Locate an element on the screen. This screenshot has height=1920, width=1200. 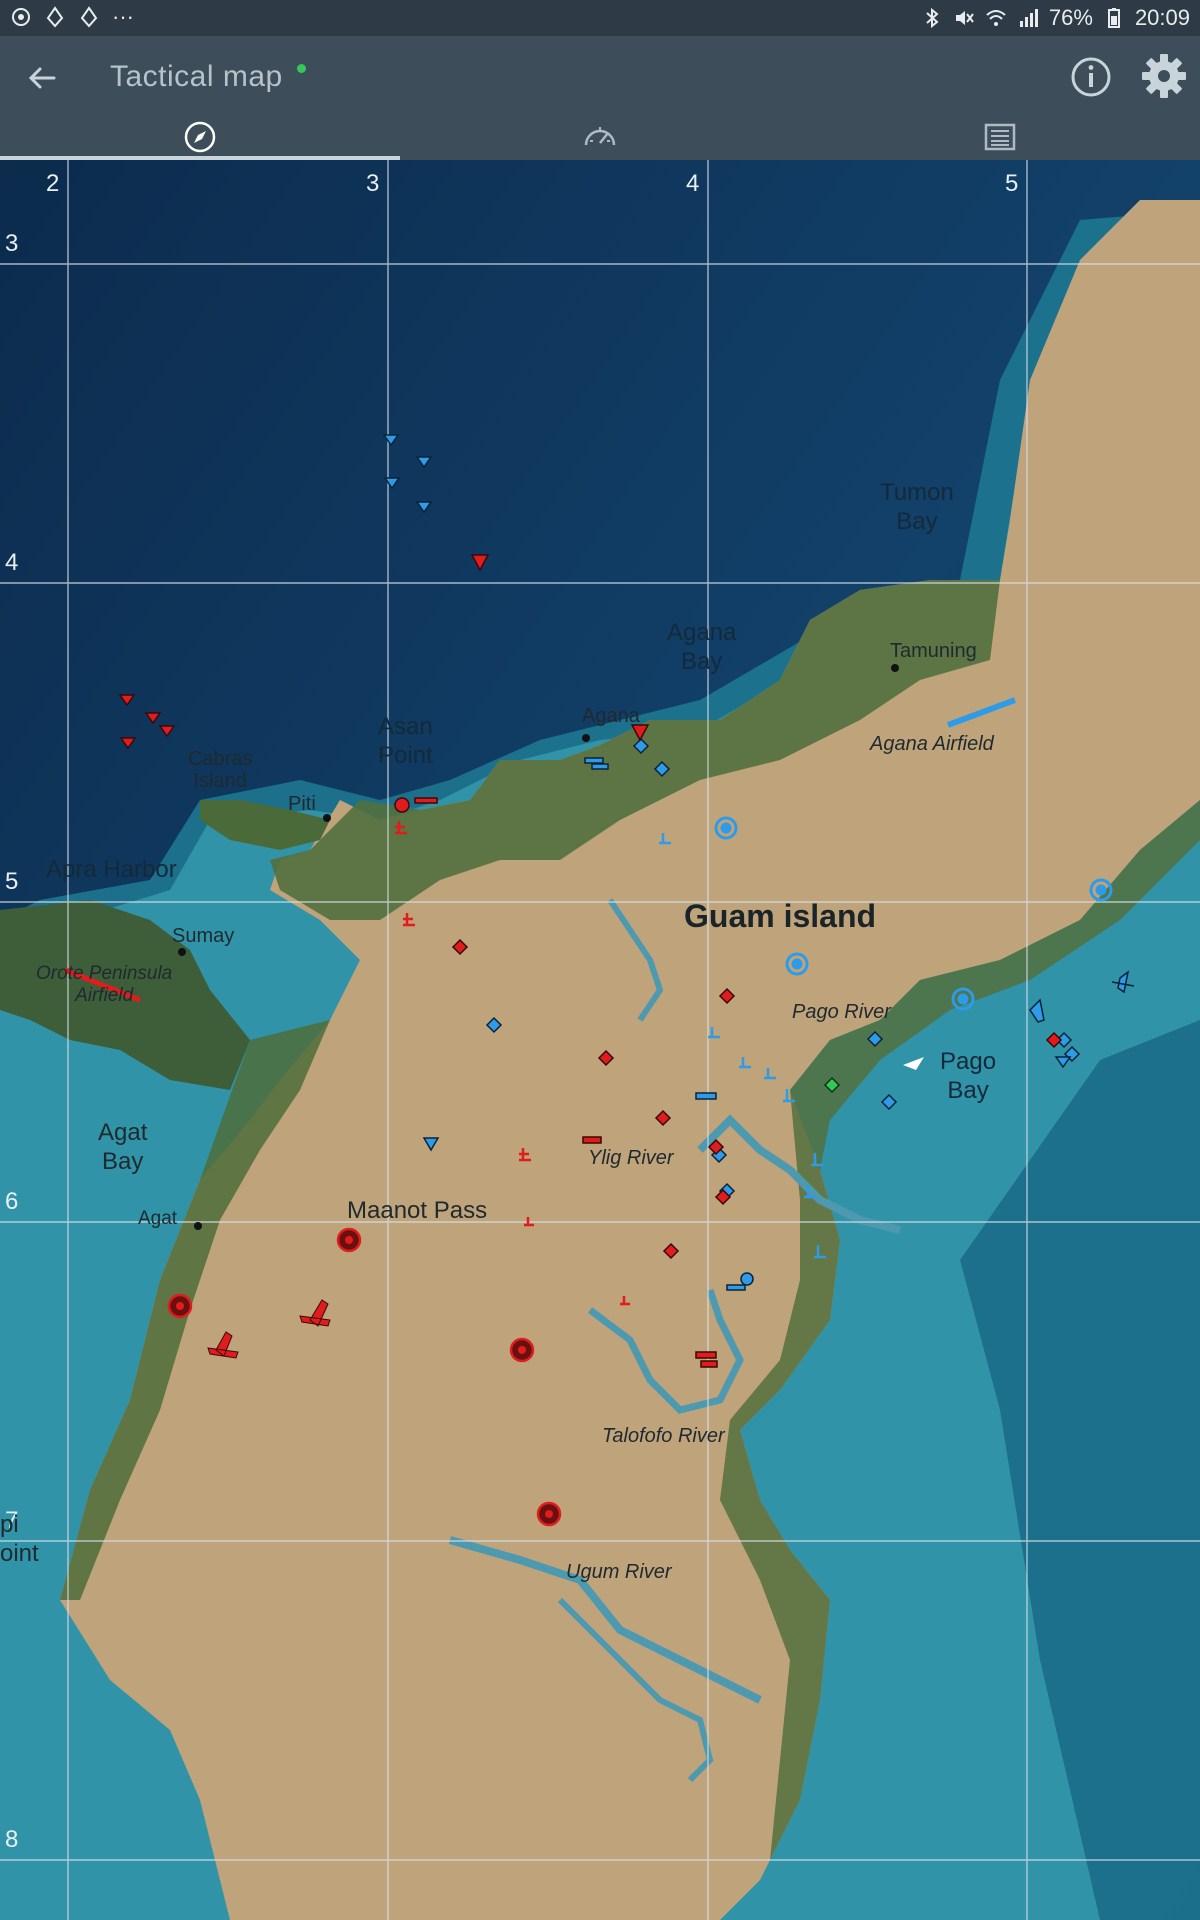
grid-col-label: 5 is located at coordinates (1012, 183).